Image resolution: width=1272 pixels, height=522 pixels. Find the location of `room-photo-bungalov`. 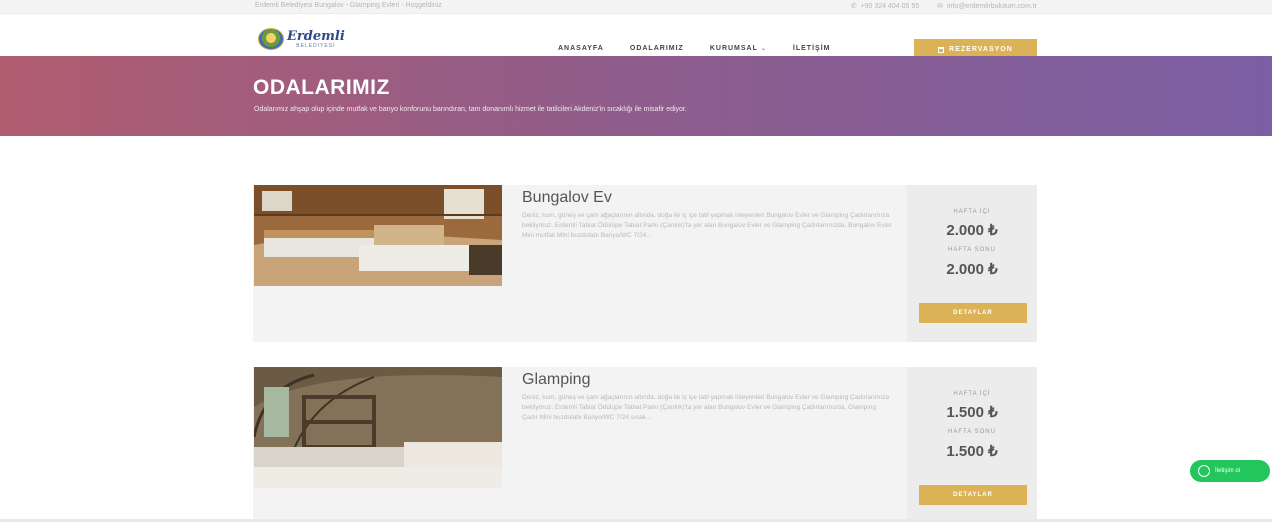

room-photo-bungalov is located at coordinates (378, 235).